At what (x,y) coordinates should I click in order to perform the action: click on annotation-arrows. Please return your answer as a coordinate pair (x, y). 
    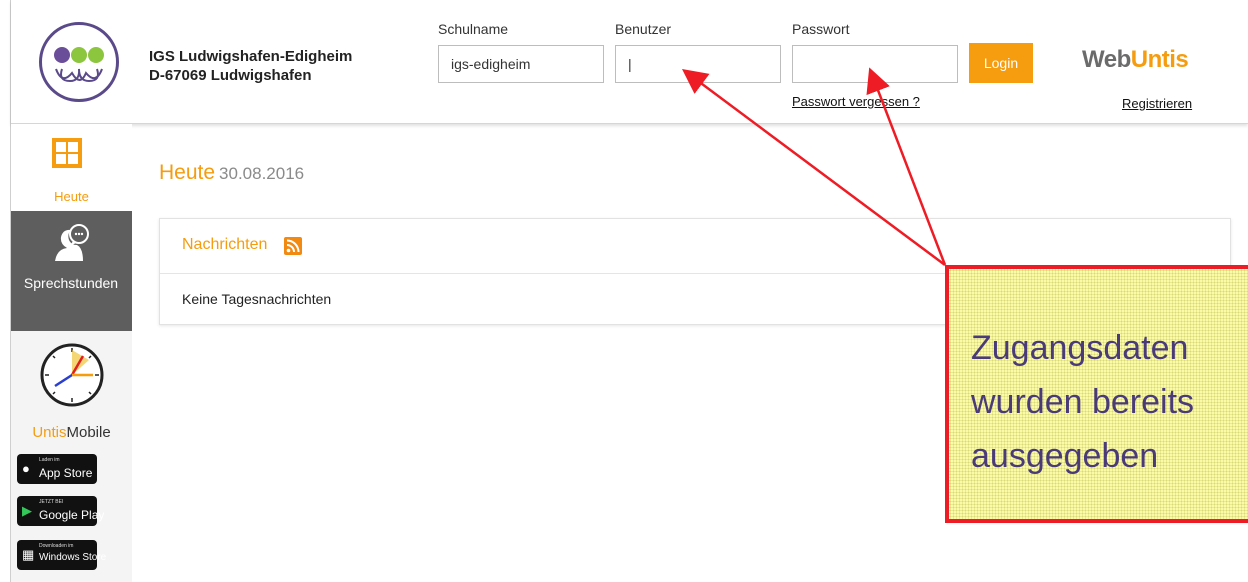
    Looking at the image, I should click on (814, 167).